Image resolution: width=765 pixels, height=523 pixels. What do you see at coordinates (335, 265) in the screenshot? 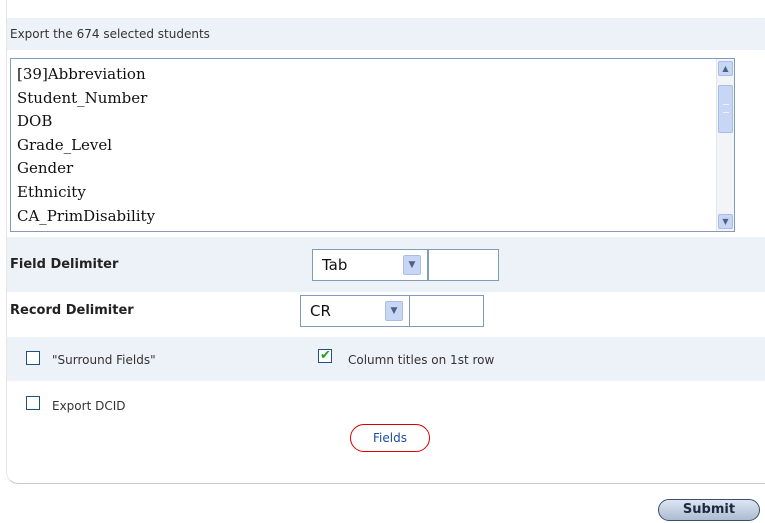
I see `field-delimiter-value: Tab` at bounding box center [335, 265].